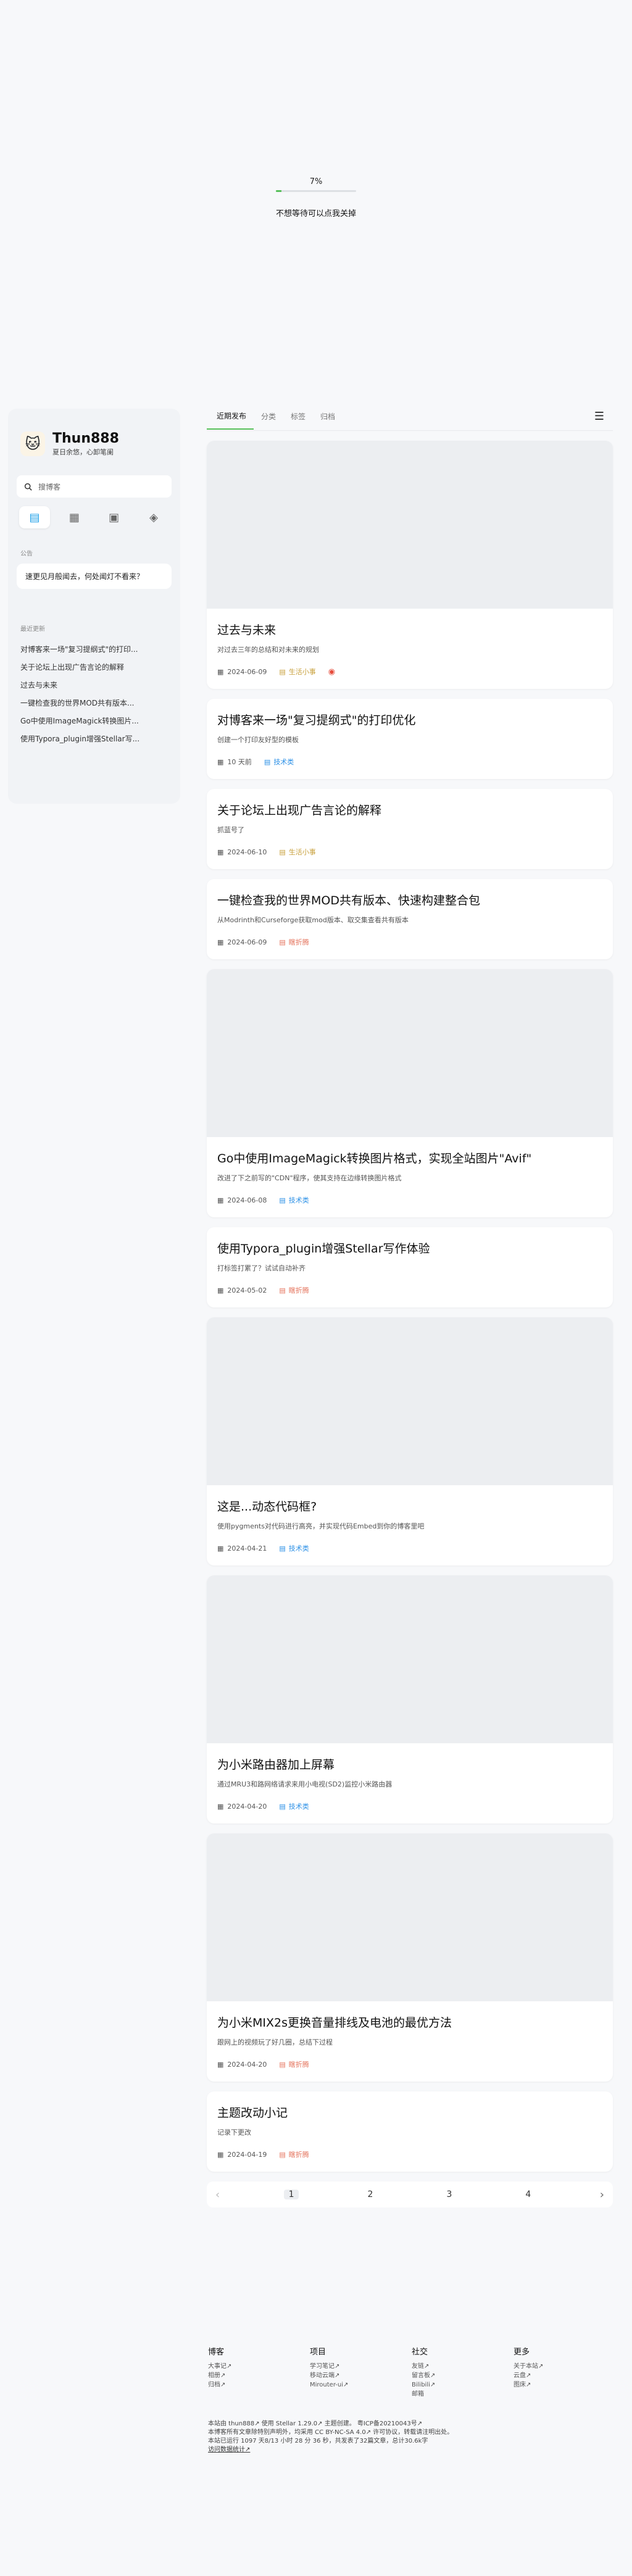 The width and height of the screenshot is (632, 2576). I want to click on wiki-icon: ▦, so click(74, 517).